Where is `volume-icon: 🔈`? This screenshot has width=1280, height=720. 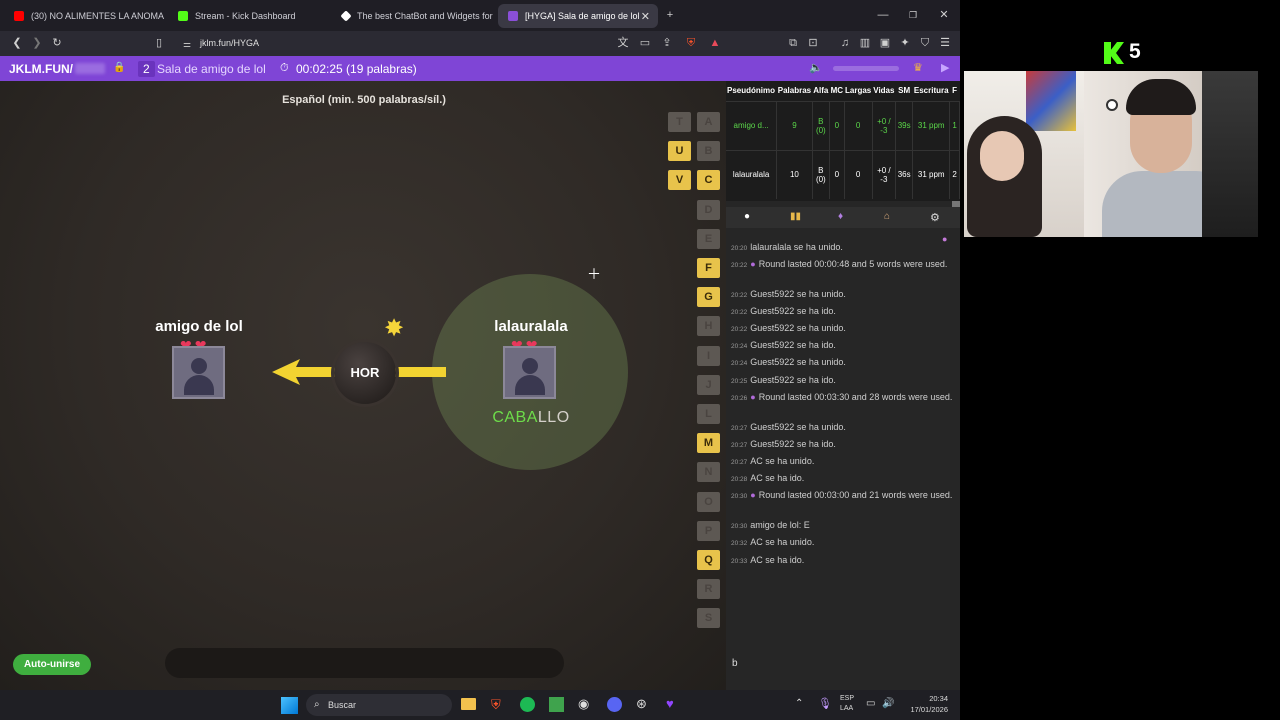 volume-icon: 🔈 is located at coordinates (816, 67).